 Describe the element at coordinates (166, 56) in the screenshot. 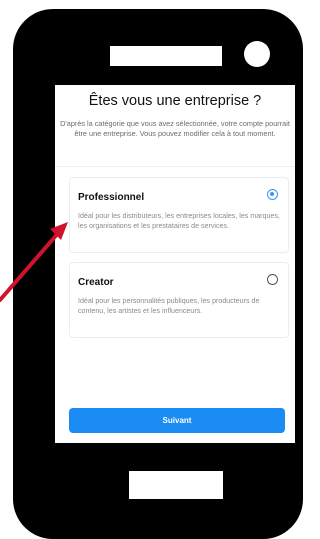

I see `speaker-grille` at that location.